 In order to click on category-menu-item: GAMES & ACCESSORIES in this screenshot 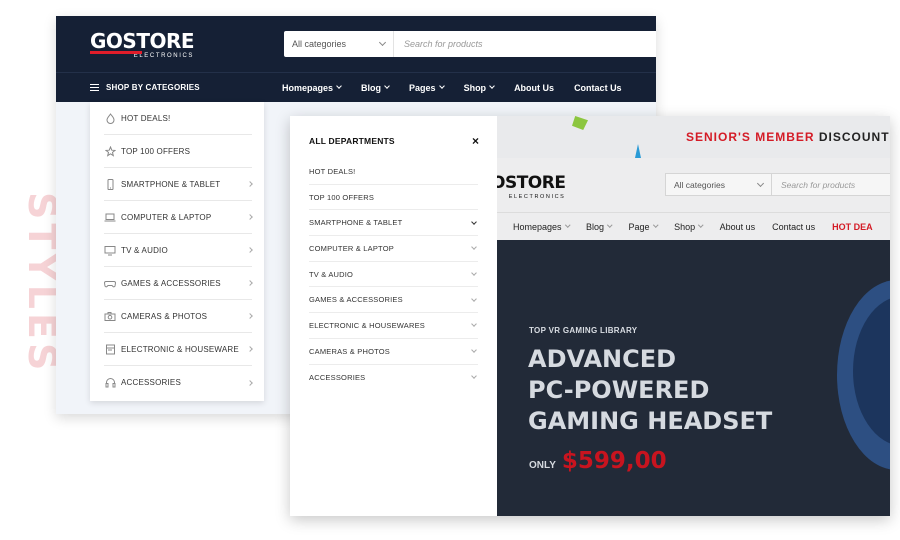, I will do `click(178, 283)`.